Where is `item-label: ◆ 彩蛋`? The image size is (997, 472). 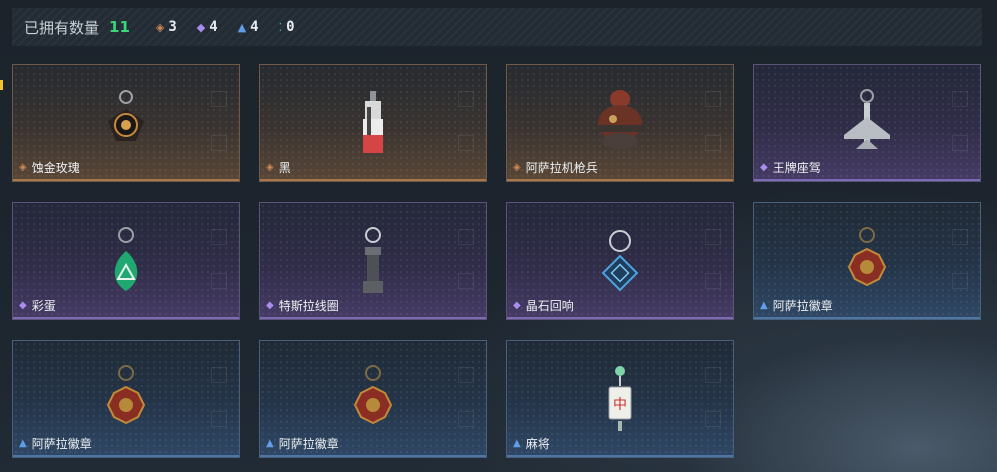 item-label: ◆ 彩蛋 is located at coordinates (37, 305).